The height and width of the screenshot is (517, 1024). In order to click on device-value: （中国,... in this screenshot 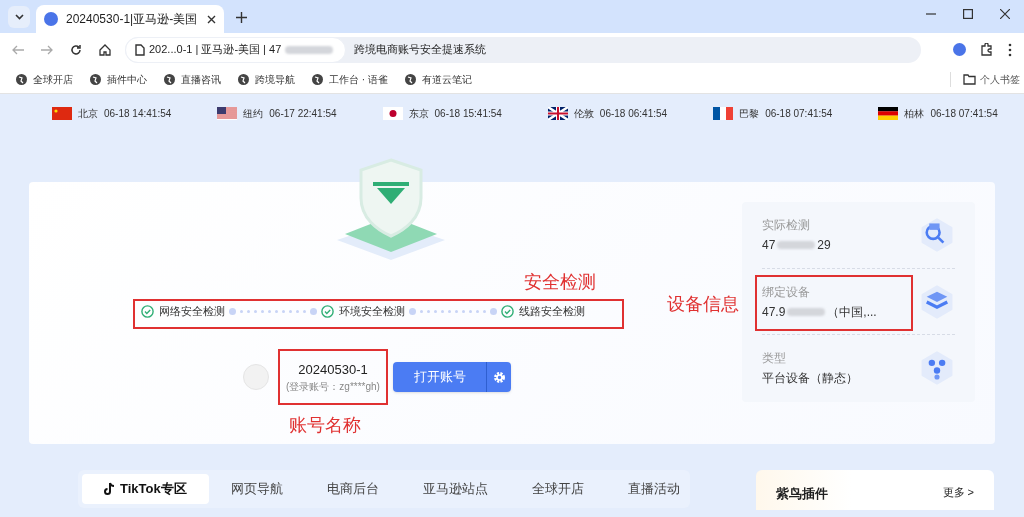, I will do `click(852, 312)`.